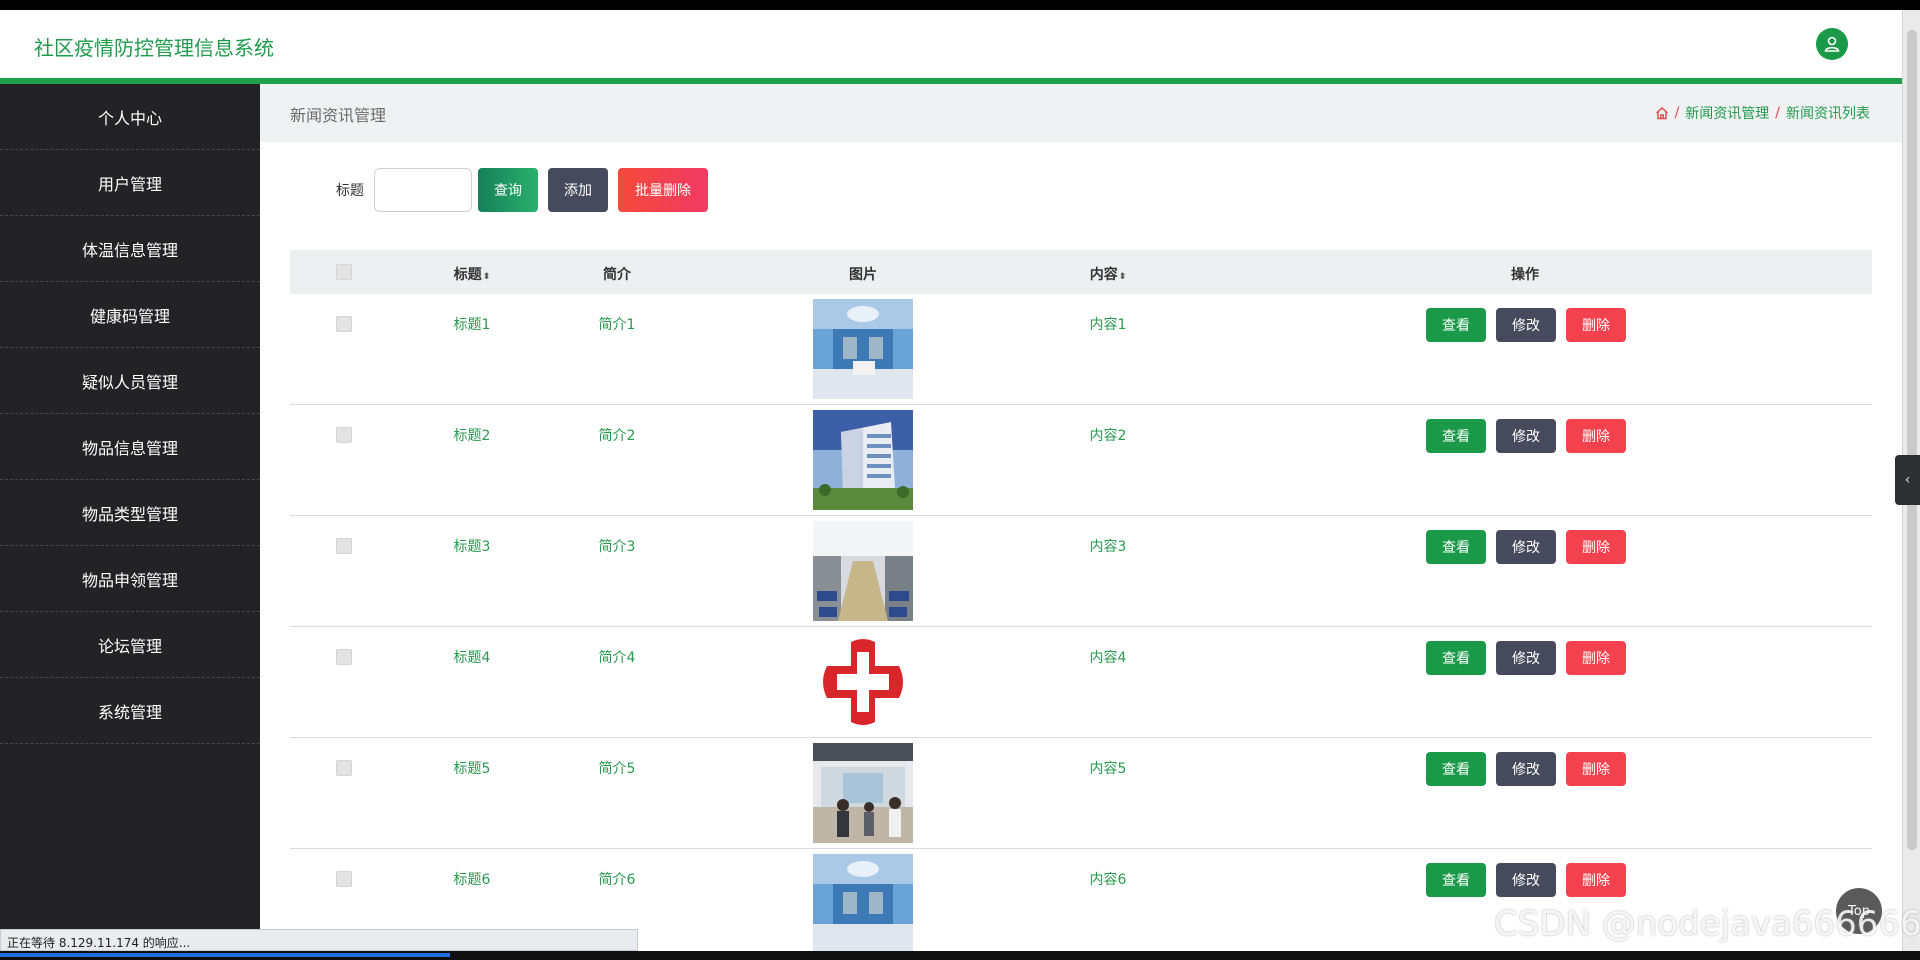  Describe the element at coordinates (130, 183) in the screenshot. I see `sidebar-item-users: 用户管理` at that location.